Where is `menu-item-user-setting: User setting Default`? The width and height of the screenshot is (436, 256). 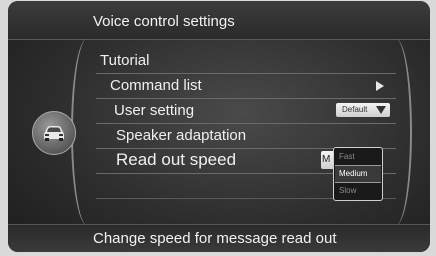
menu-item-user-setting: User setting Default is located at coordinates (246, 111).